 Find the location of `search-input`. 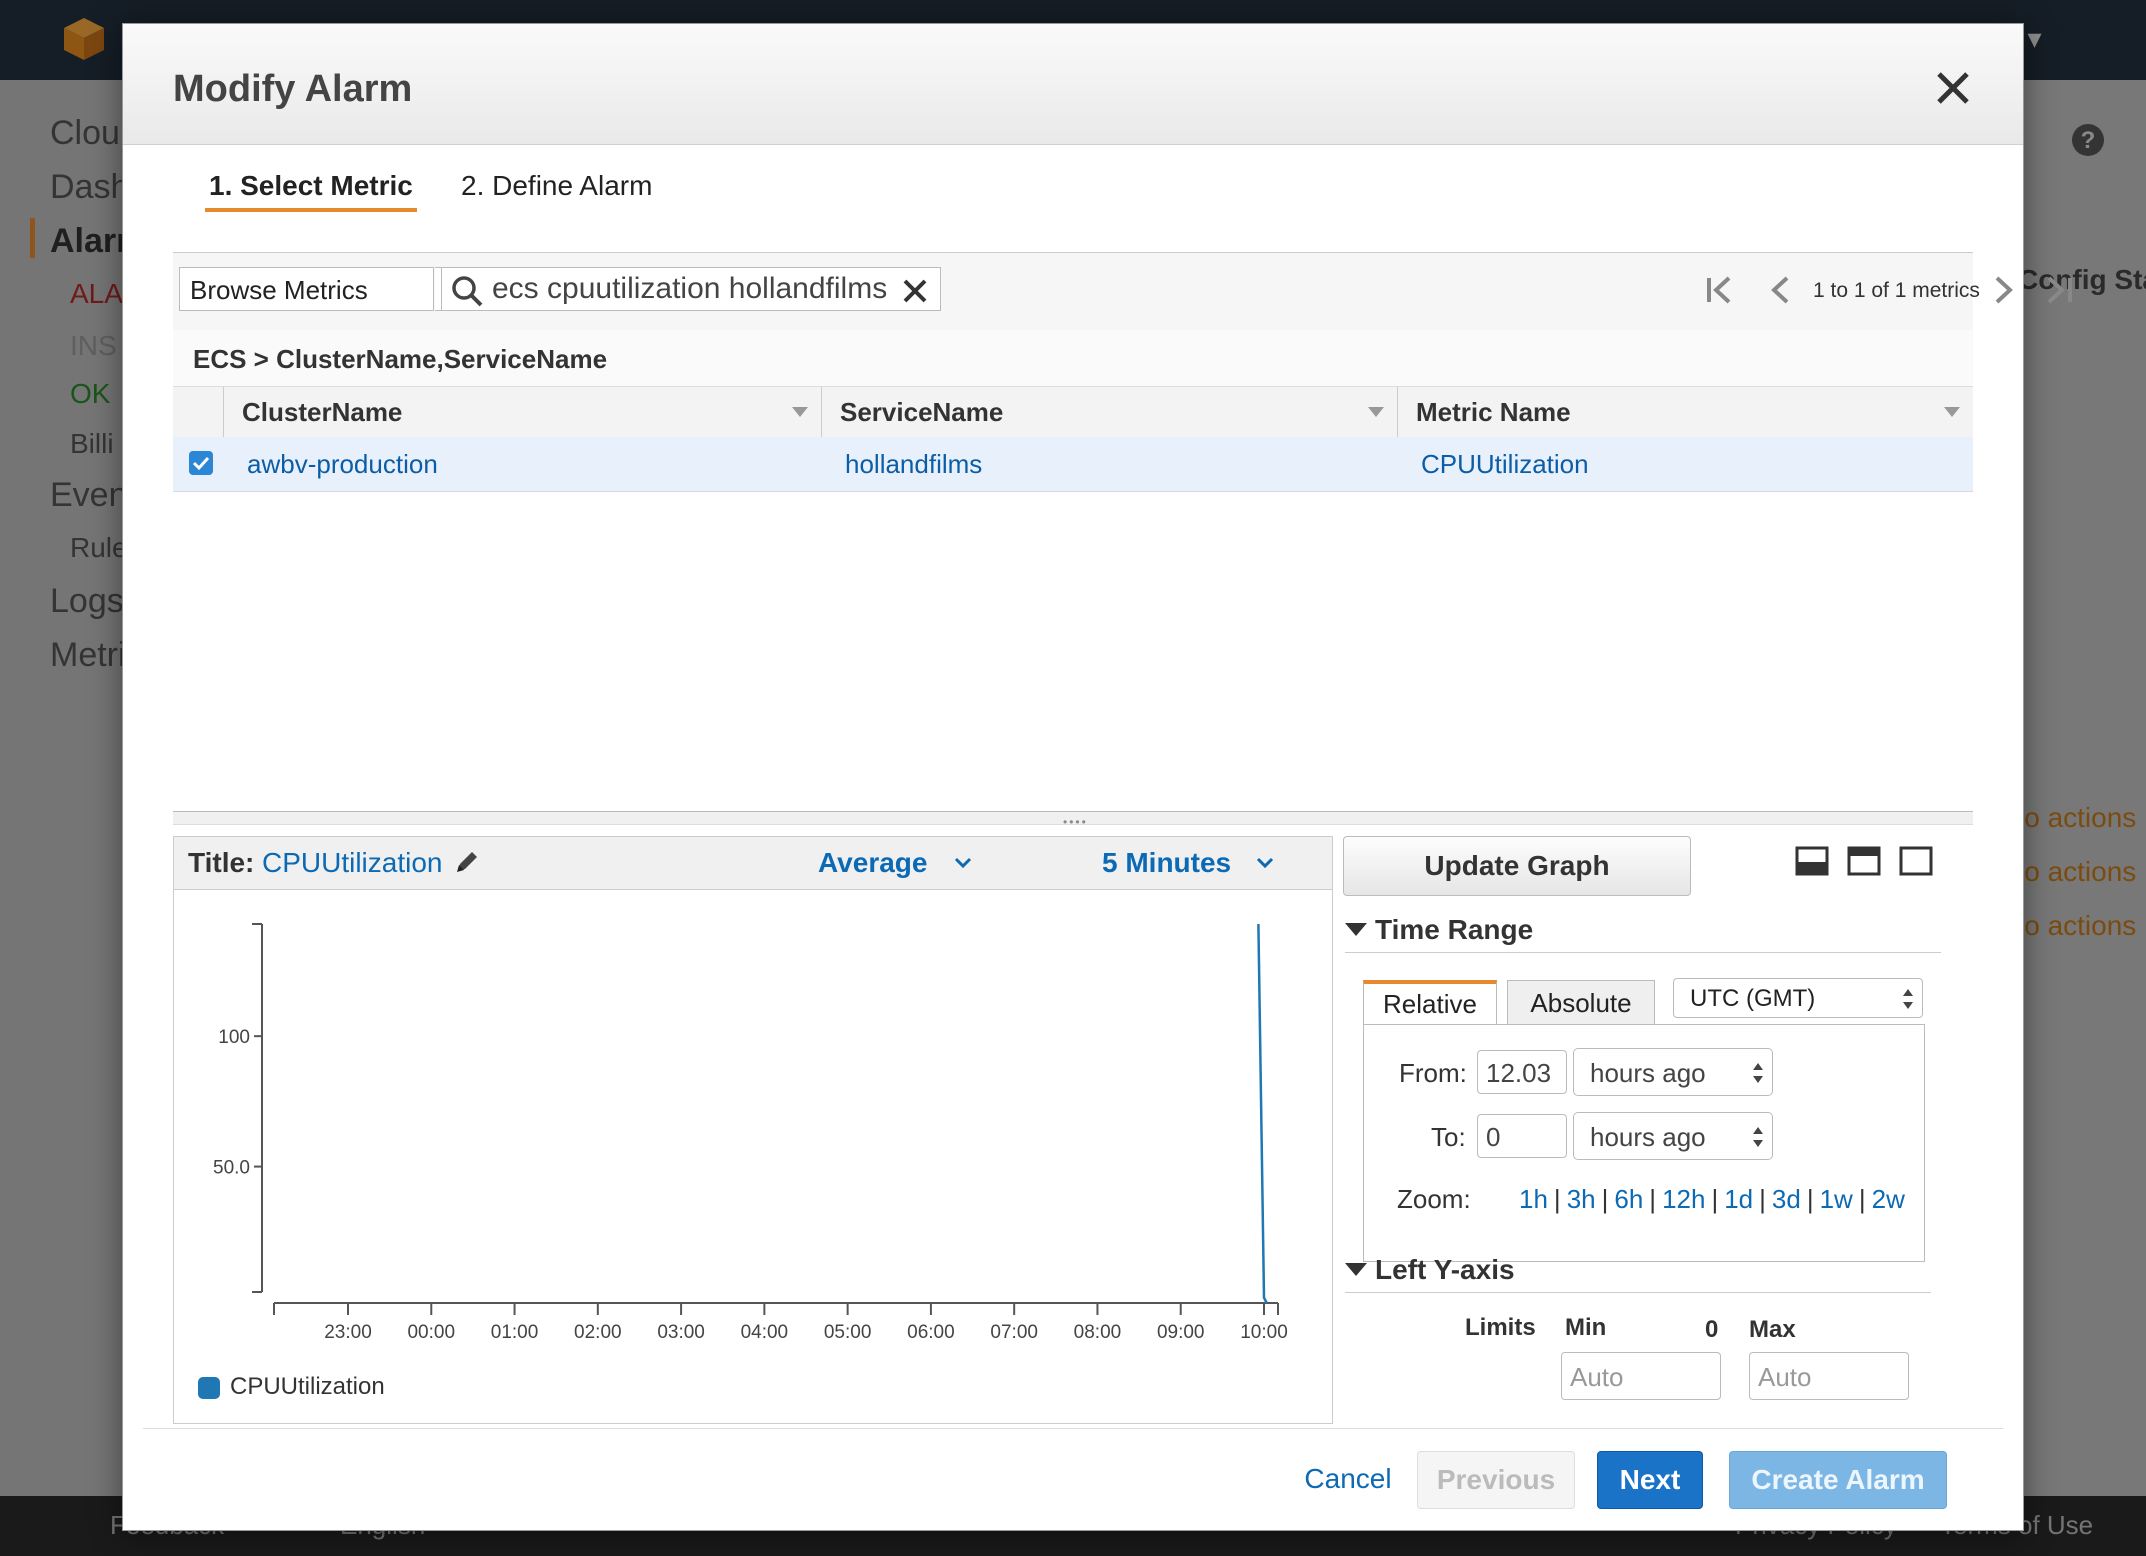

search-input is located at coordinates (692, 289).